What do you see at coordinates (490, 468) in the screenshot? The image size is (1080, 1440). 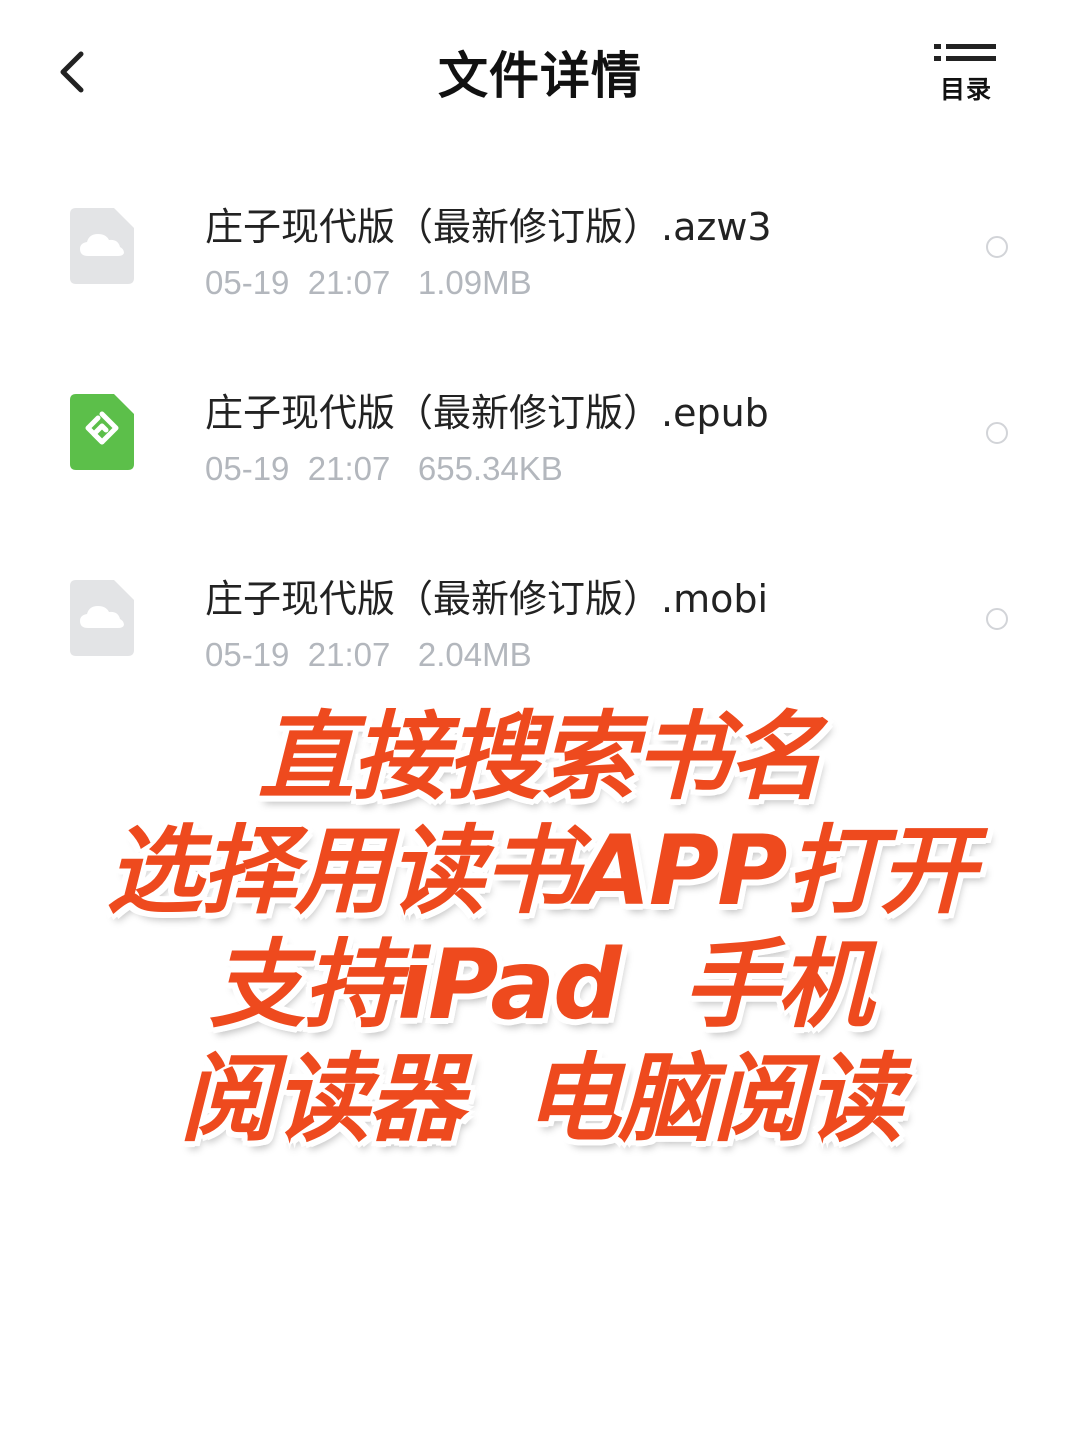 I see `file-size: 655.34KB` at bounding box center [490, 468].